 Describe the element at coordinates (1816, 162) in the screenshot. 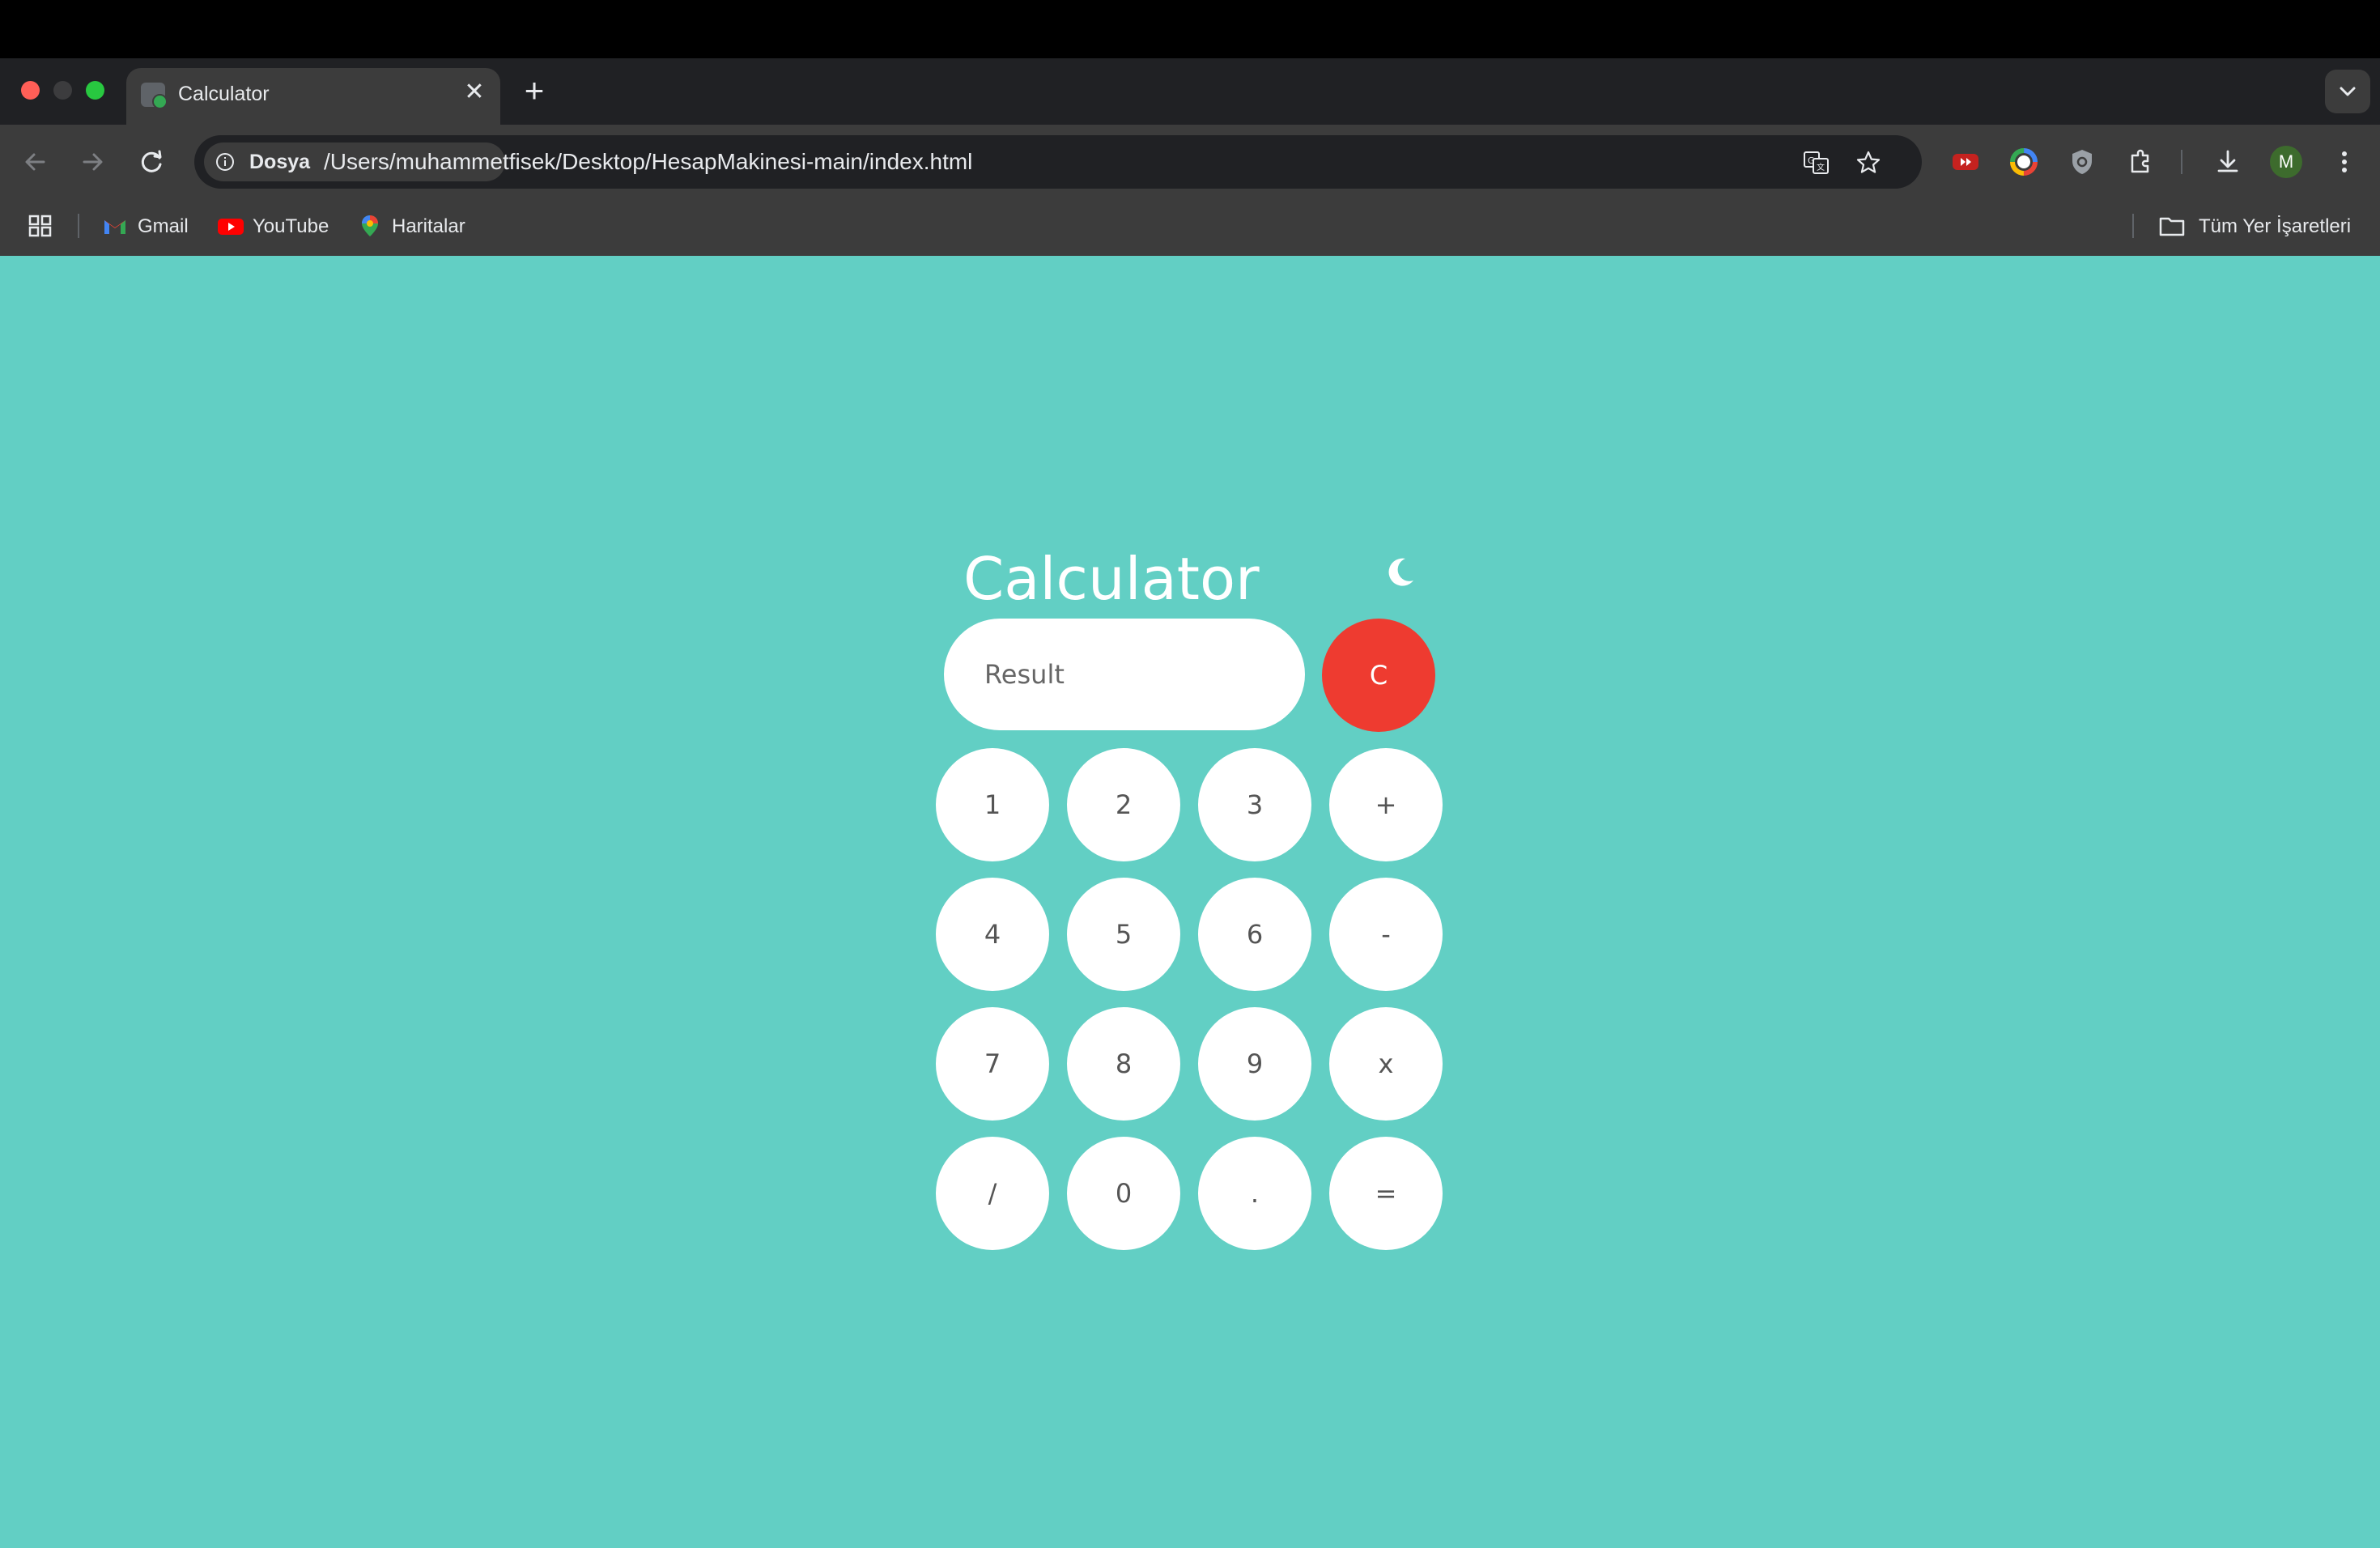

I see `translate-icon: G 文` at that location.